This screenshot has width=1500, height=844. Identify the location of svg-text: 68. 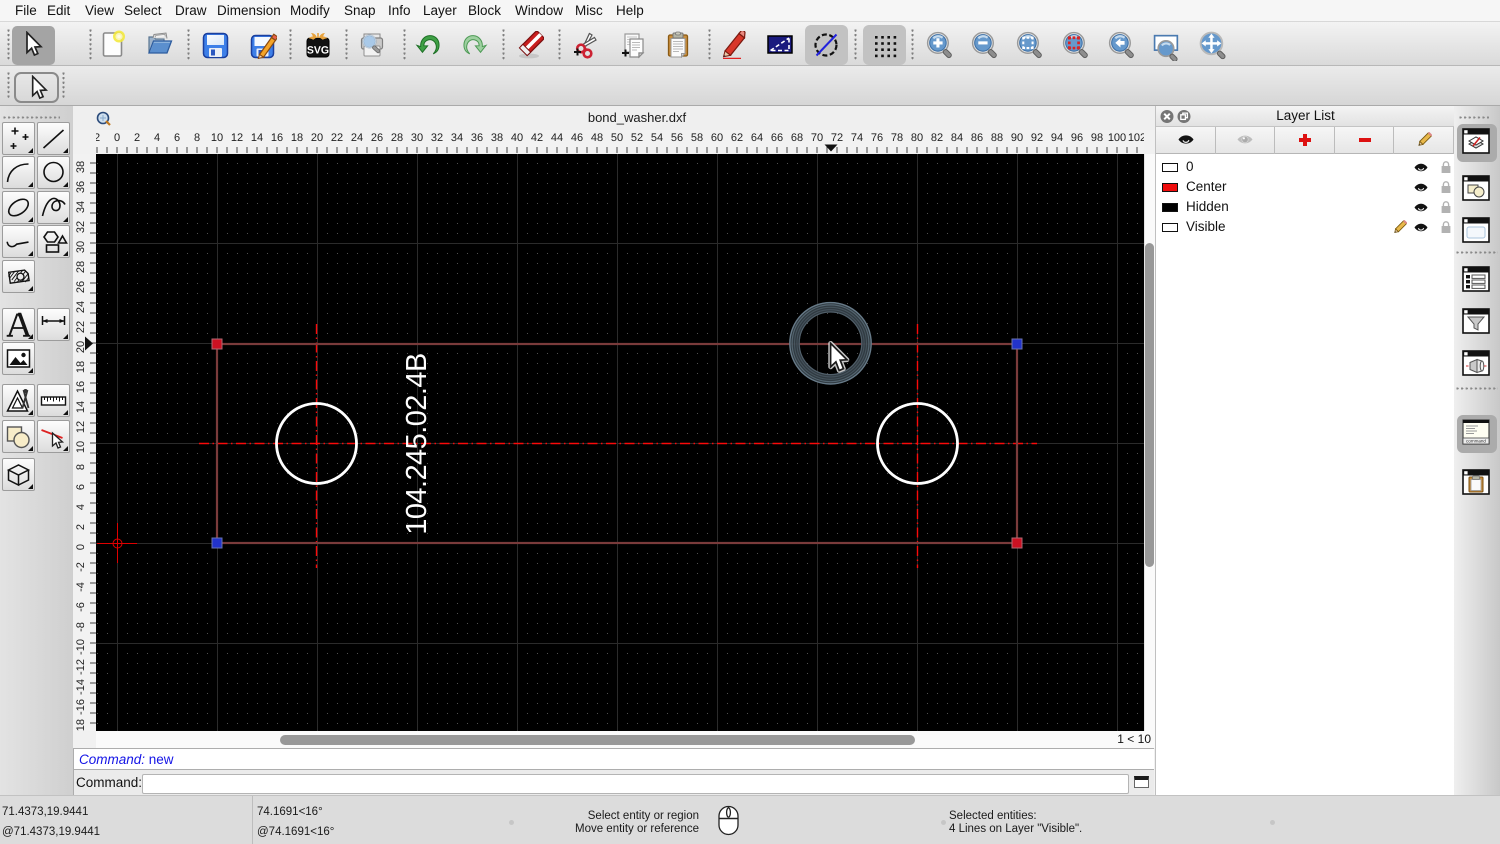
(797, 138).